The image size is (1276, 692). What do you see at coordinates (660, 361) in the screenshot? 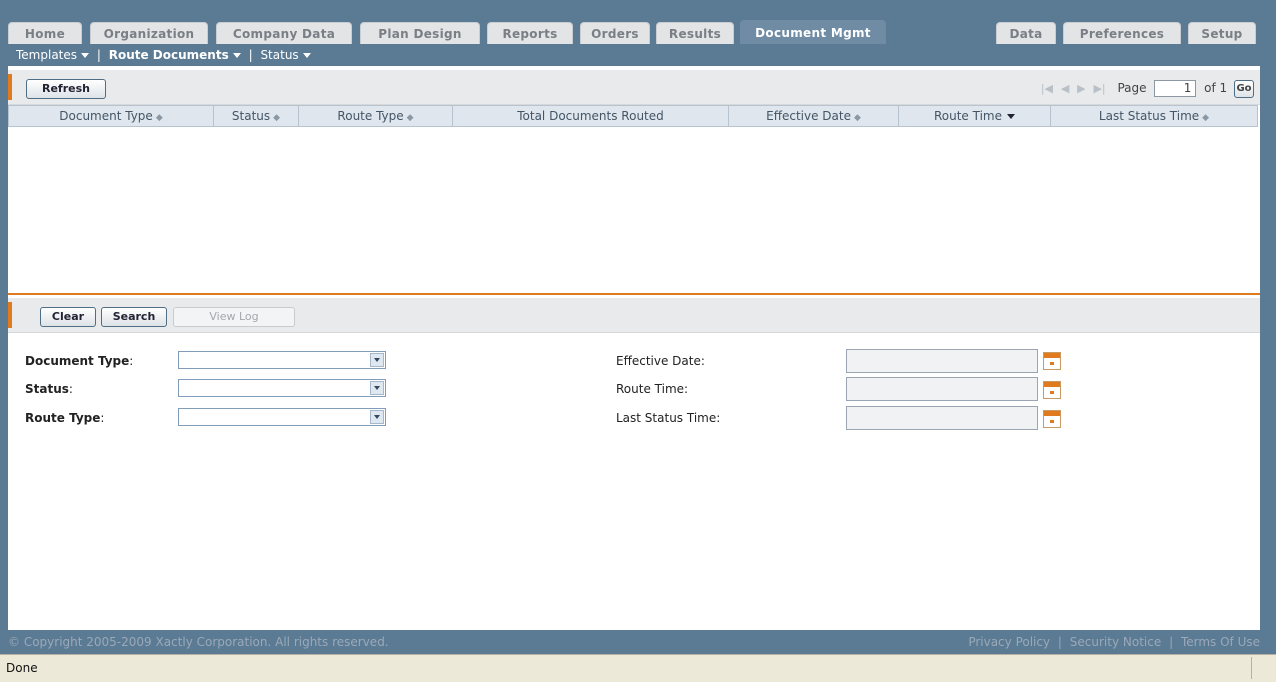
I see `effective-date-label: Effective Date:` at bounding box center [660, 361].